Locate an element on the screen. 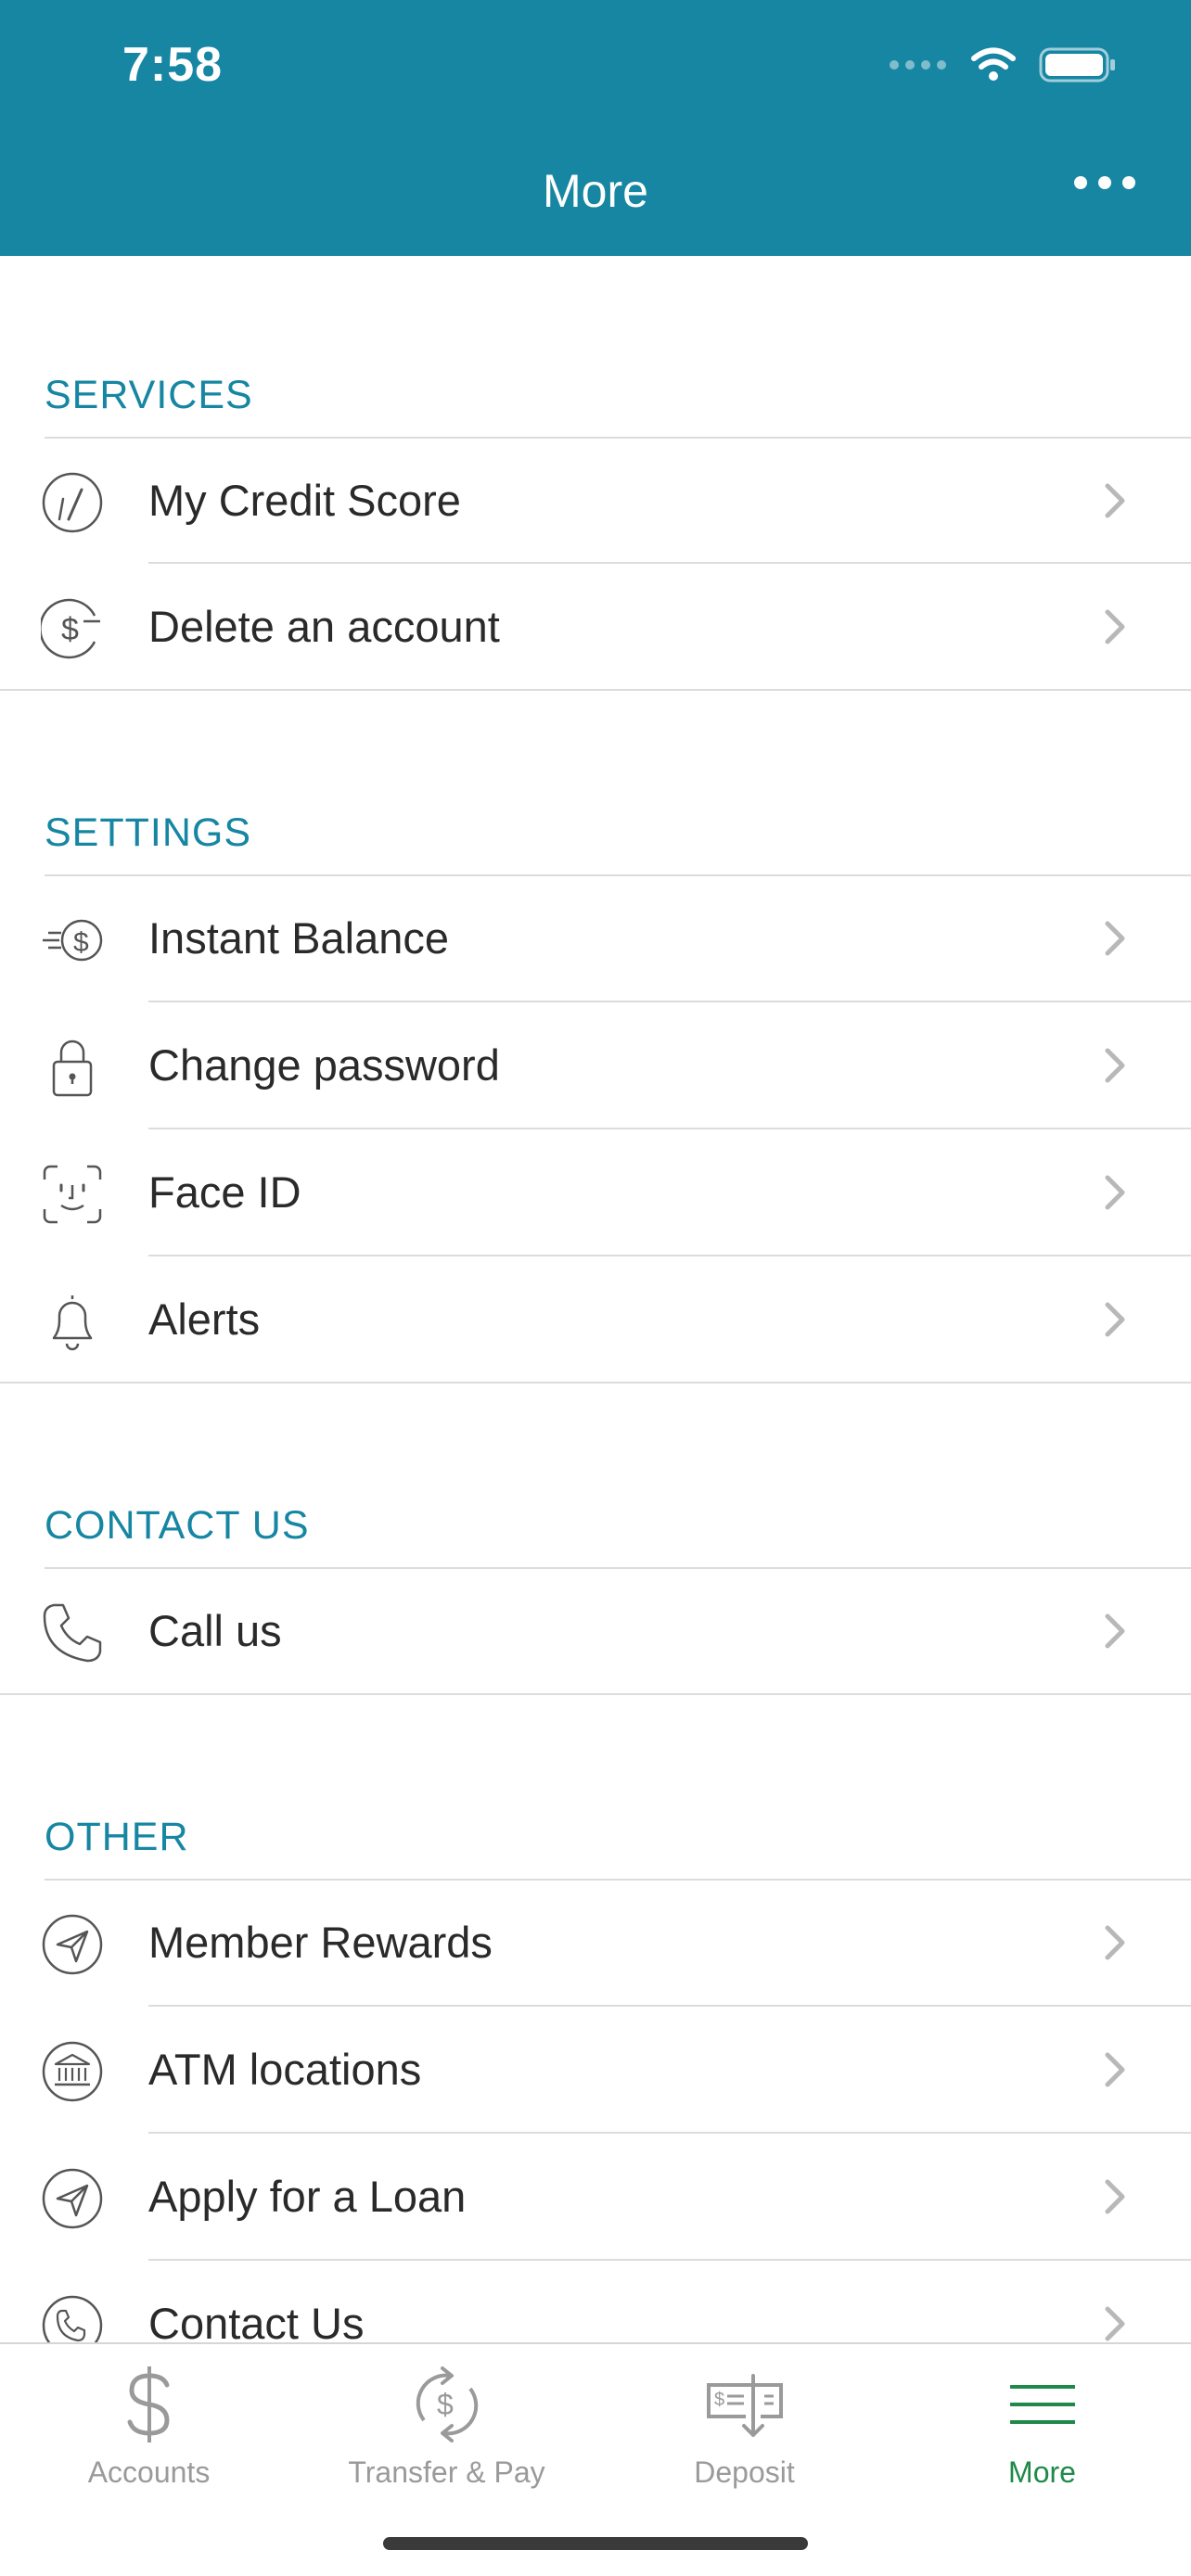 This screenshot has height=2576, width=1191. menu-item-label: Apply for a Loan is located at coordinates (308, 2196).